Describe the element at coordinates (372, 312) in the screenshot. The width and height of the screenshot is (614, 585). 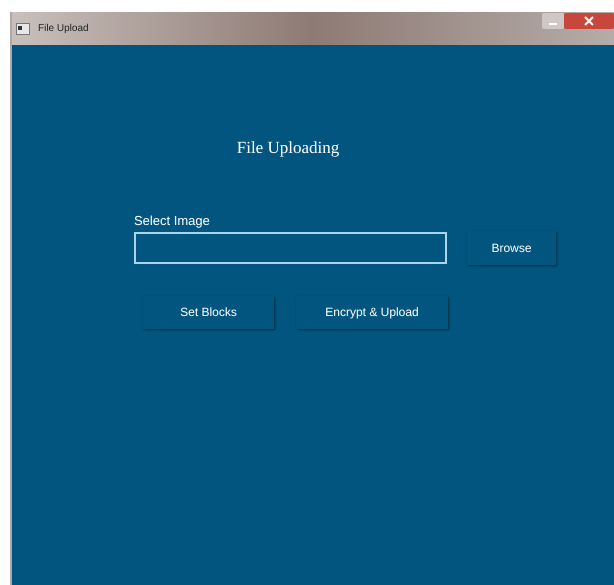
I see `encrypt-upload-button: Encrypt & Upload` at that location.